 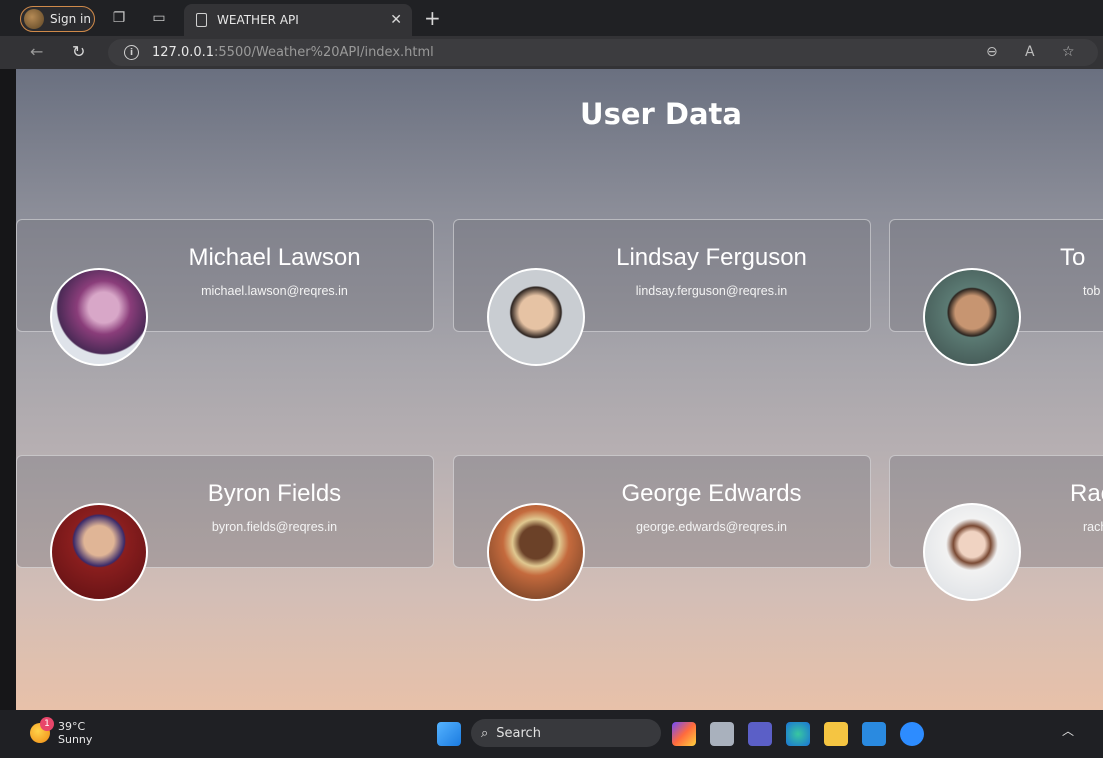 I want to click on taskbar-search: ⌕ Search, so click(x=566, y=733).